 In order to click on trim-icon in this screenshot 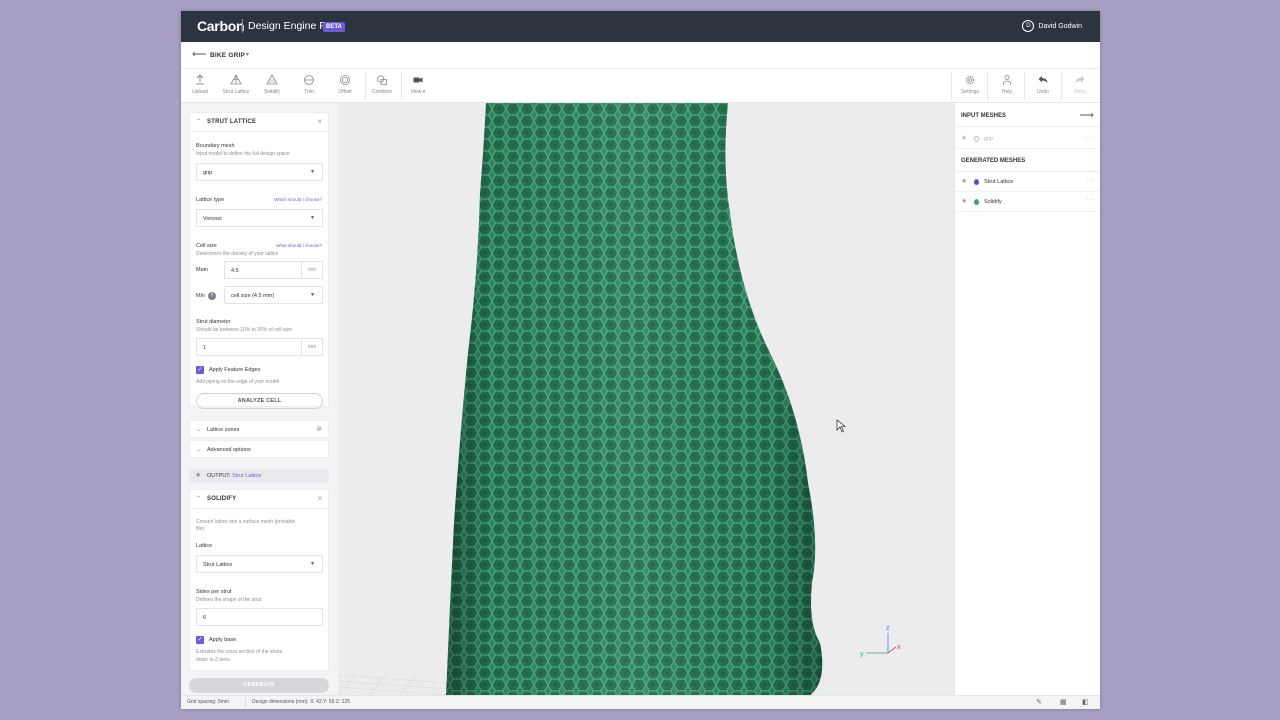, I will do `click(309, 80)`.